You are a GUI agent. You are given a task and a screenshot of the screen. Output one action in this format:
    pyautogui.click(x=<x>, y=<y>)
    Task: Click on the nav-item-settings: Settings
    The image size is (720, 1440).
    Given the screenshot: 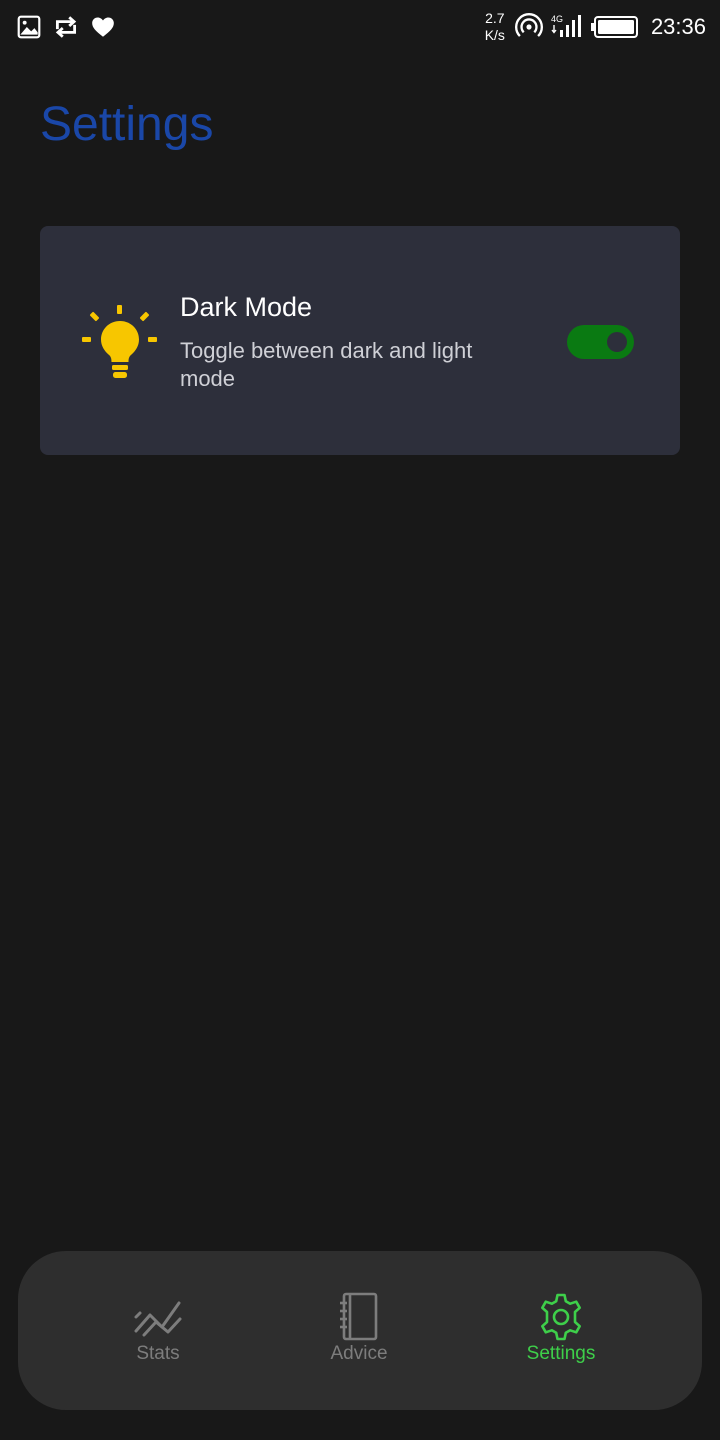 What is the action you would take?
    pyautogui.click(x=561, y=1331)
    